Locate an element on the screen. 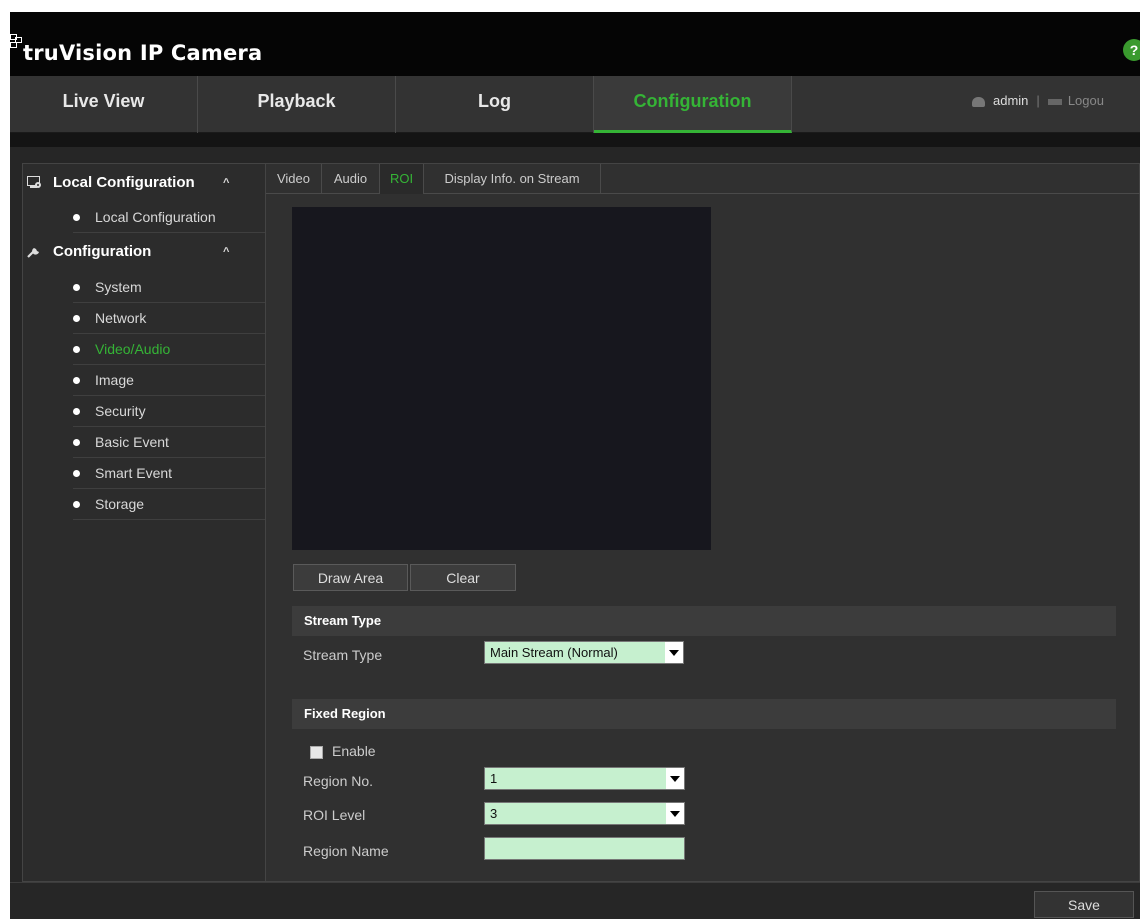  region-no-value: 1 is located at coordinates (494, 778).